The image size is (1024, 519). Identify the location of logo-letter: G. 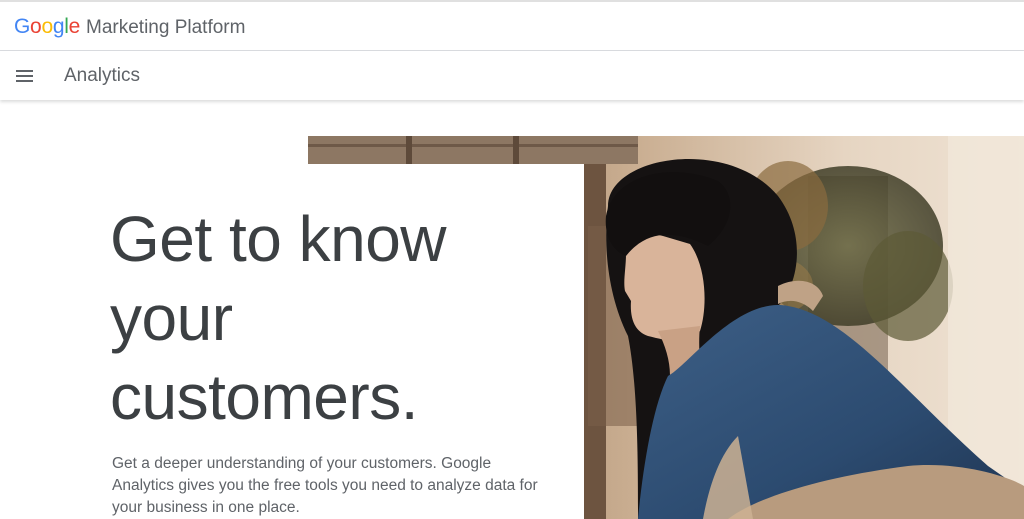
(22, 26).